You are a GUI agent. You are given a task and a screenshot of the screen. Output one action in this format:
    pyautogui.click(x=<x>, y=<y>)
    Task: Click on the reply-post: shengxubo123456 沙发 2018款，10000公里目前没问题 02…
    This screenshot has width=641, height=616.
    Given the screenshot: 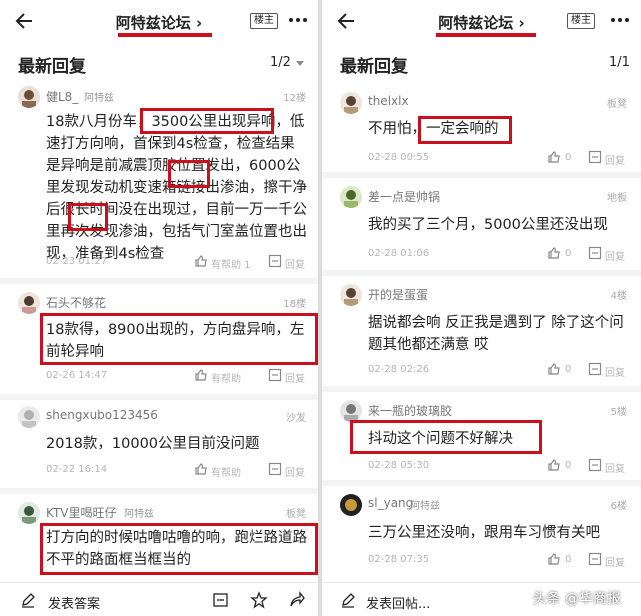 What is the action you would take?
    pyautogui.click(x=159, y=446)
    